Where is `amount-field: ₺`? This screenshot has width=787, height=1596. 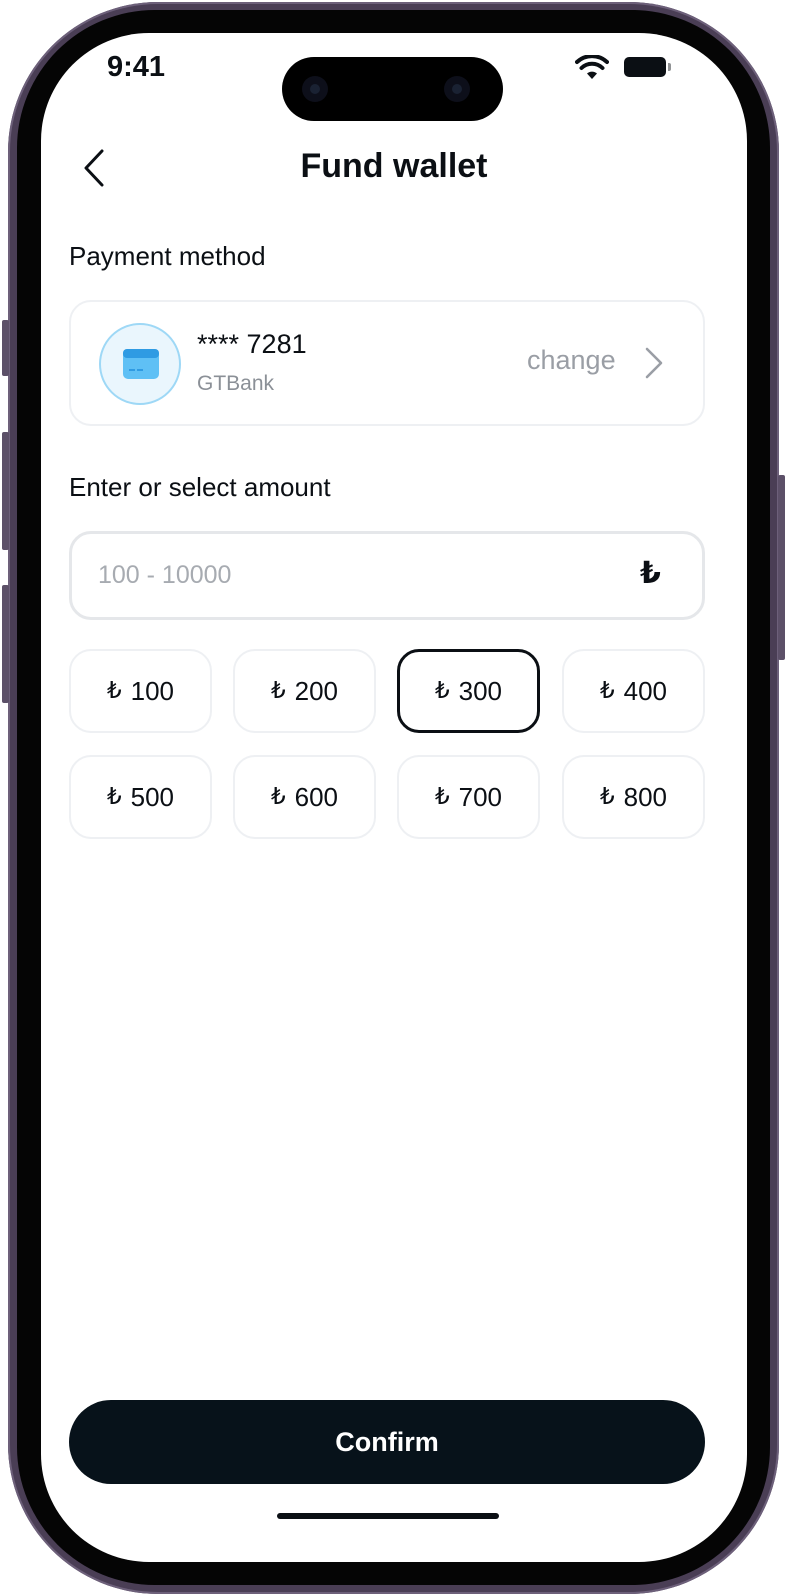 amount-field: ₺ is located at coordinates (387, 575).